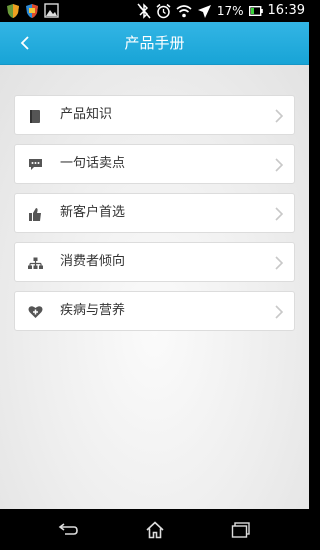 The image size is (320, 550). I want to click on menu-item-label: 消费者倾向, so click(93, 261).